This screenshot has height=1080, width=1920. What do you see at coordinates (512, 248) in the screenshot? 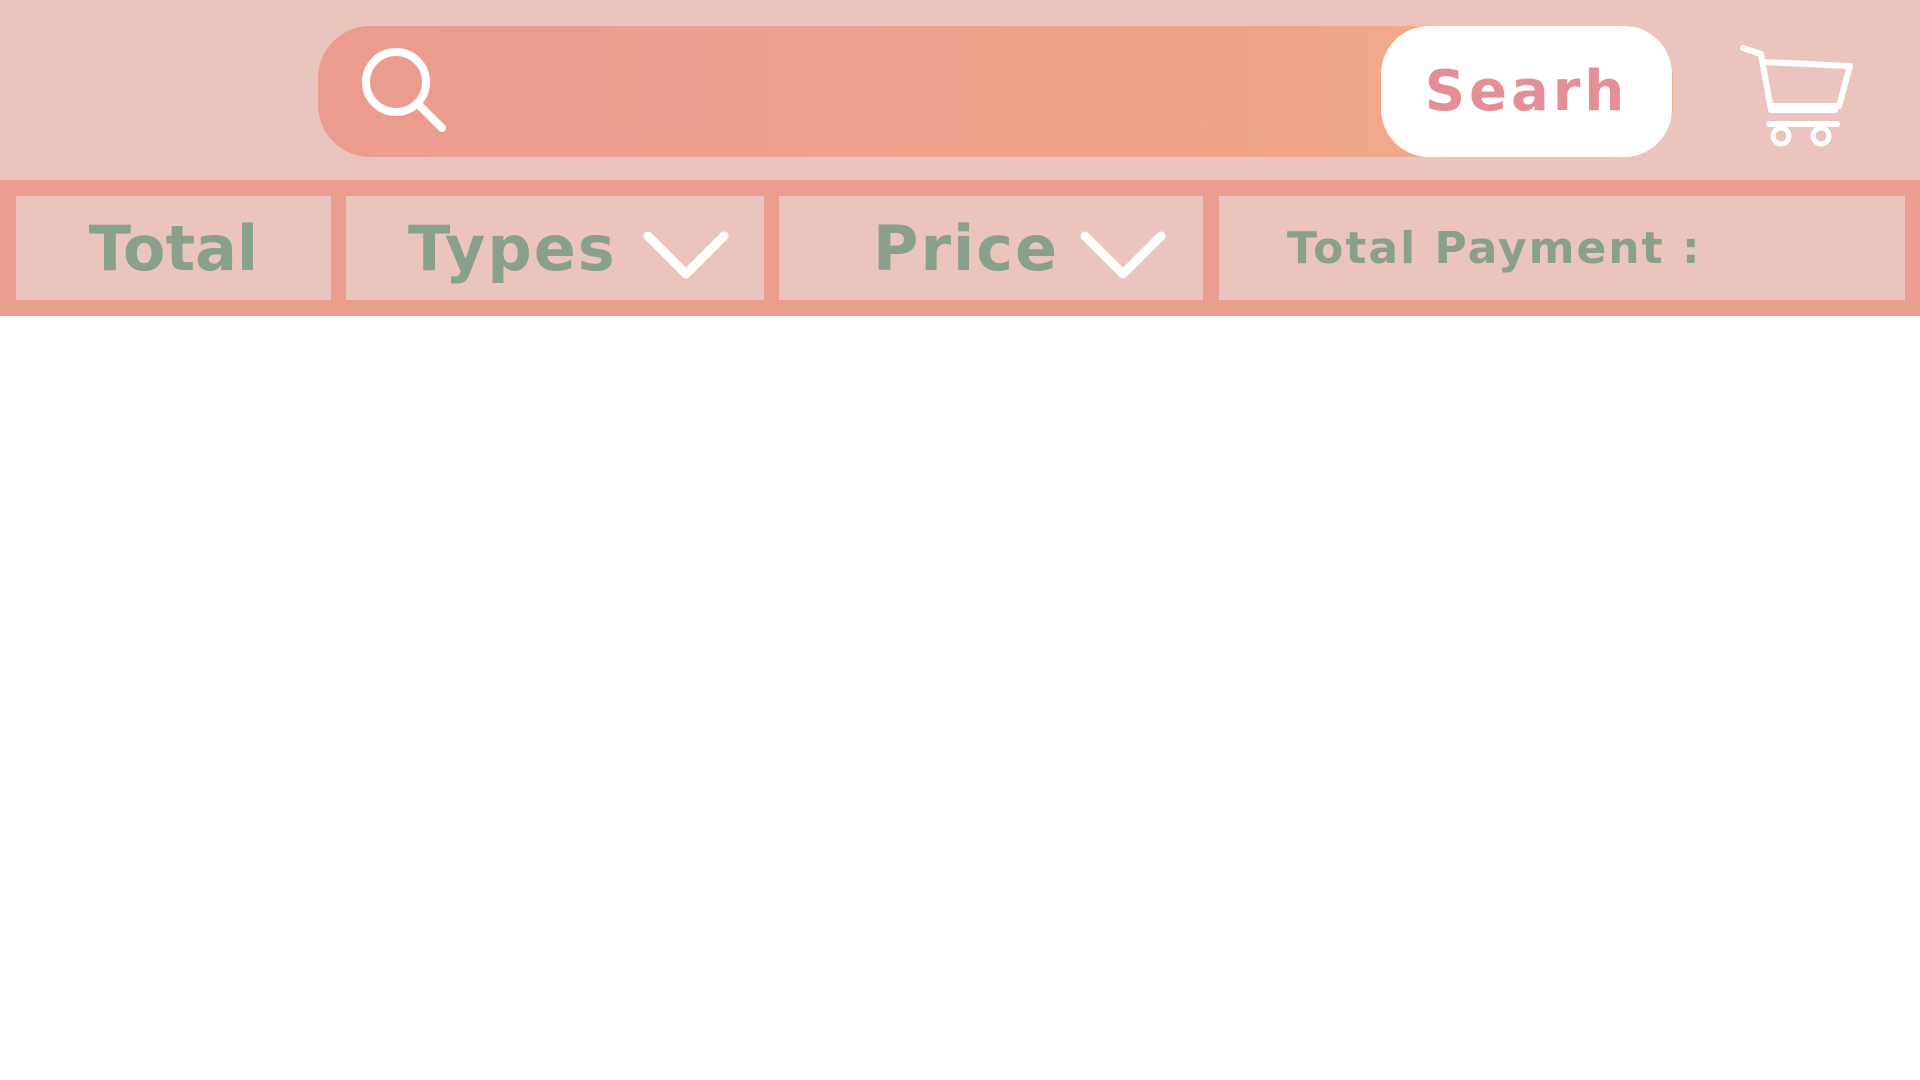
I see `types-label: Types` at bounding box center [512, 248].